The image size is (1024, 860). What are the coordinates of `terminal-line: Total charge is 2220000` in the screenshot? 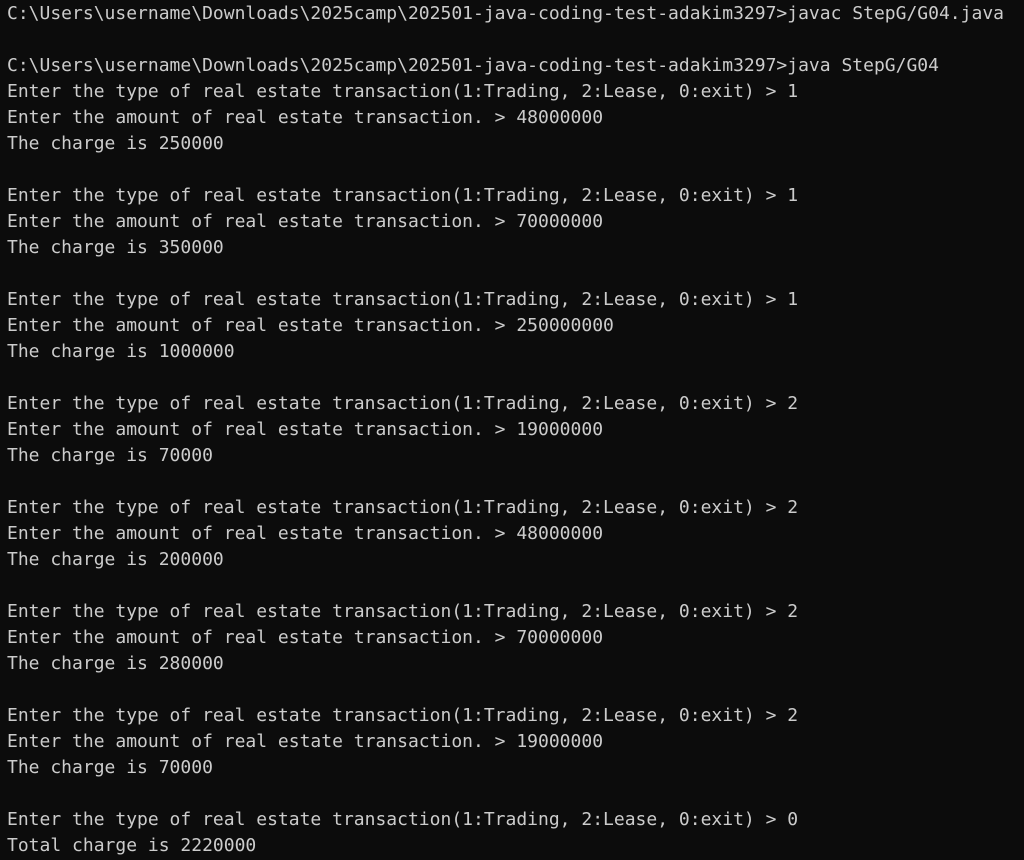 It's located at (132, 845).